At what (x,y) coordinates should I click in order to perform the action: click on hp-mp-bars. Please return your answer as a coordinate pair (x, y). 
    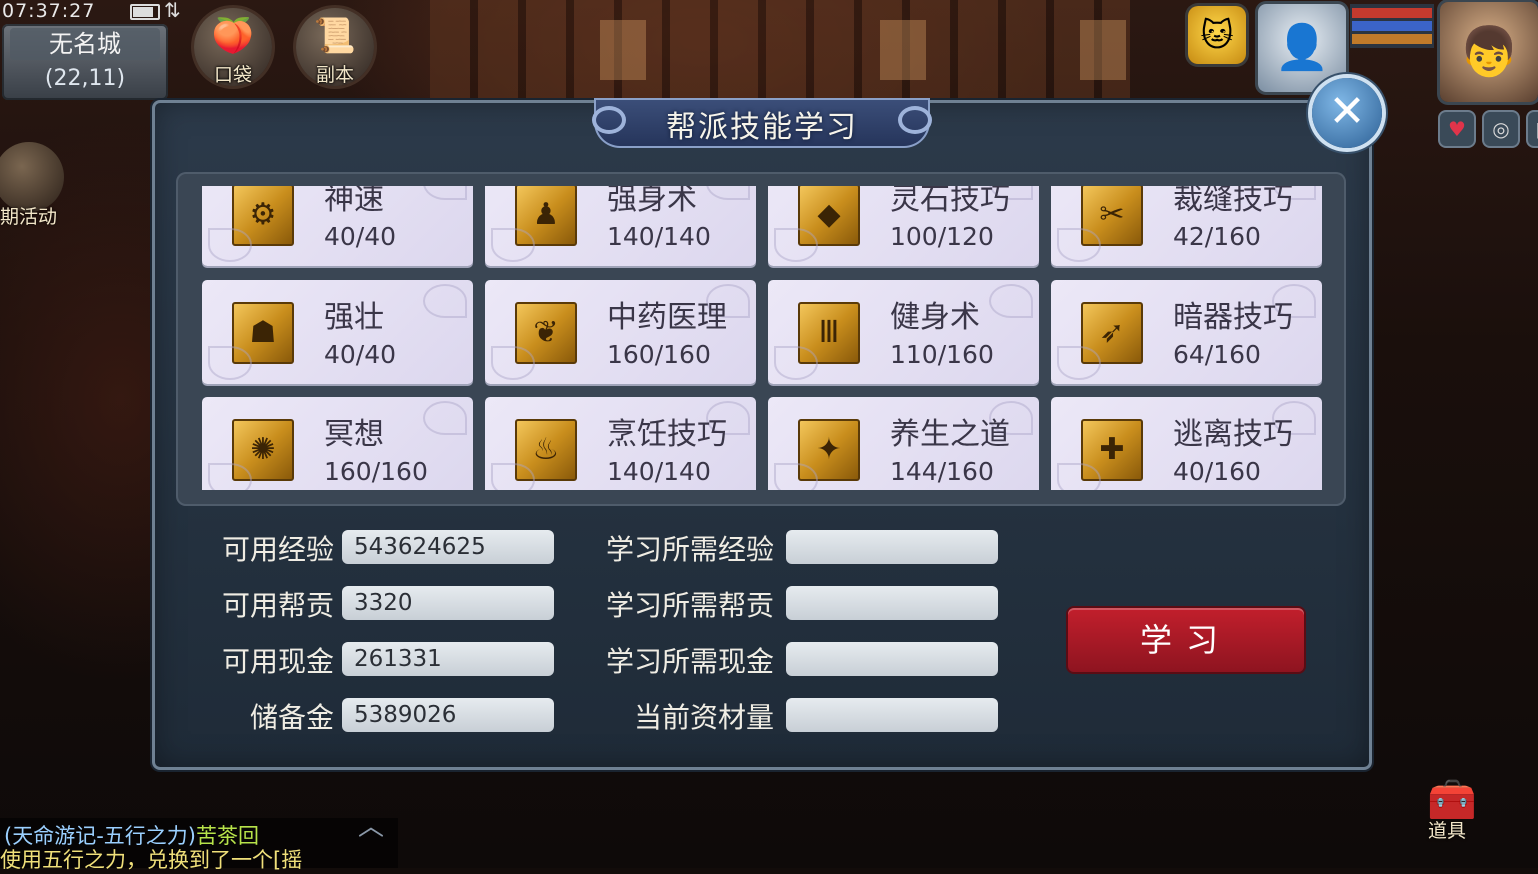
    Looking at the image, I should click on (1392, 26).